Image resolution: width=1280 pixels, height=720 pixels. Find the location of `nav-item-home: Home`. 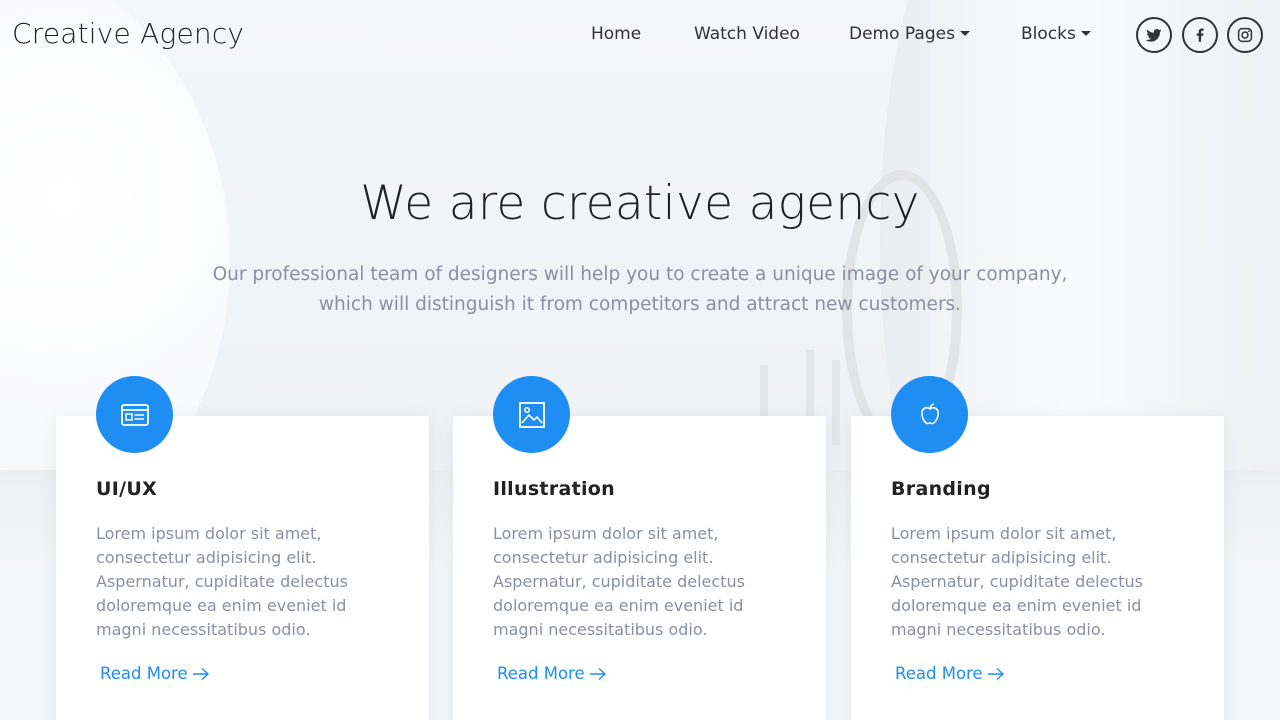

nav-item-home: Home is located at coordinates (616, 34).